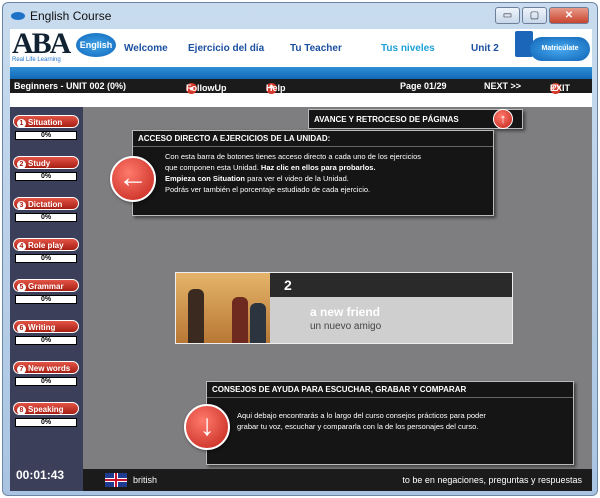 Image resolution: width=600 pixels, height=498 pixels. I want to click on logo-text: ABA, so click(41, 43).